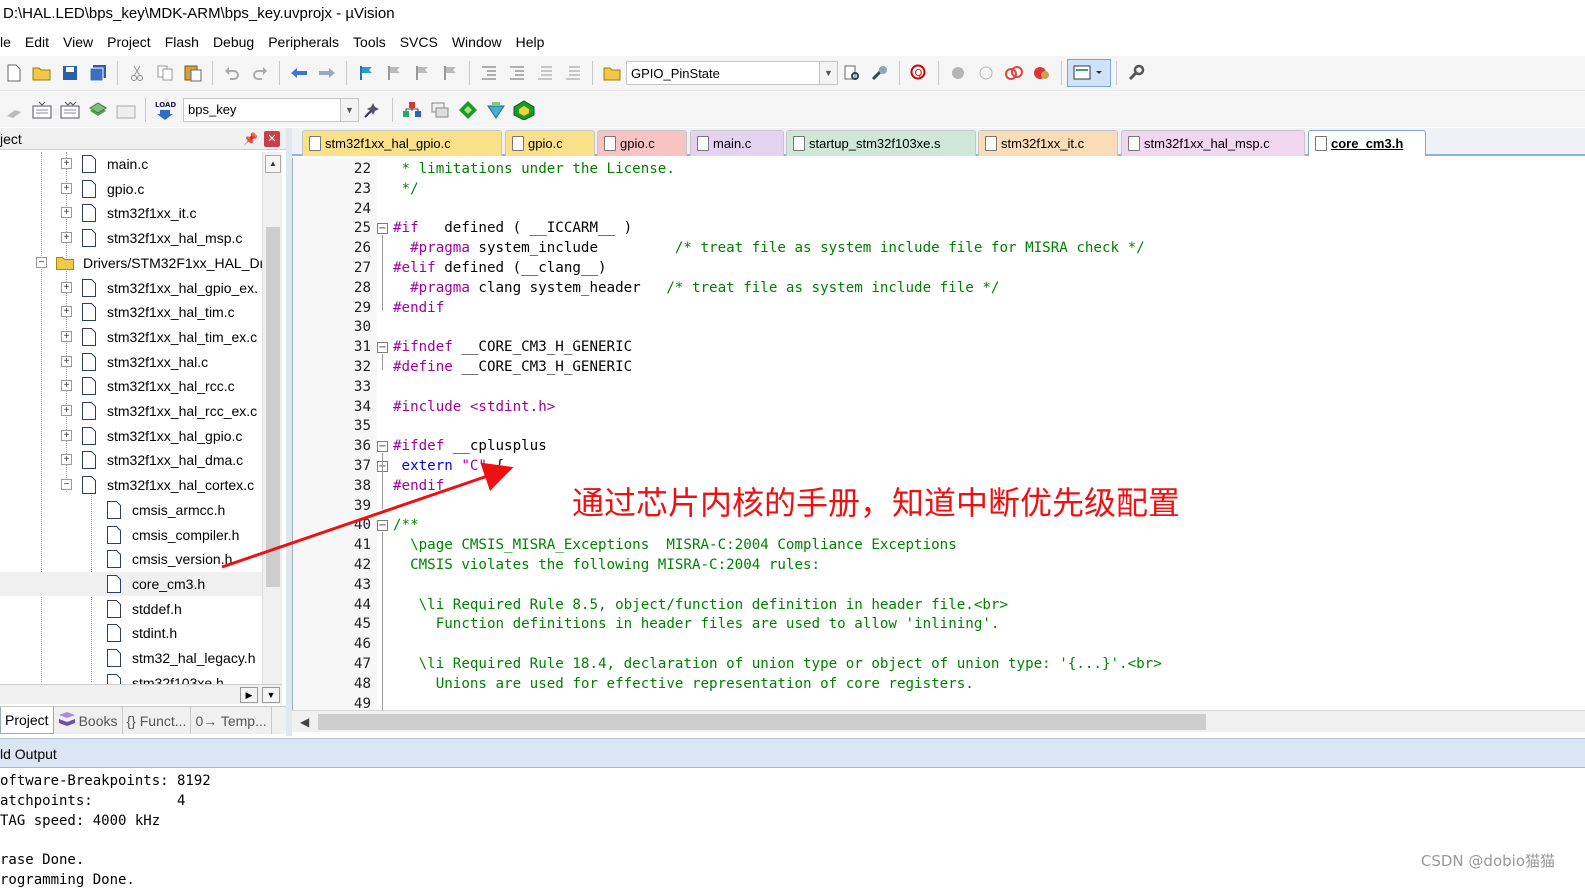 This screenshot has width=1585, height=888. What do you see at coordinates (1048, 143) in the screenshot?
I see `editor-tab: stm32f1xx_it.c` at bounding box center [1048, 143].